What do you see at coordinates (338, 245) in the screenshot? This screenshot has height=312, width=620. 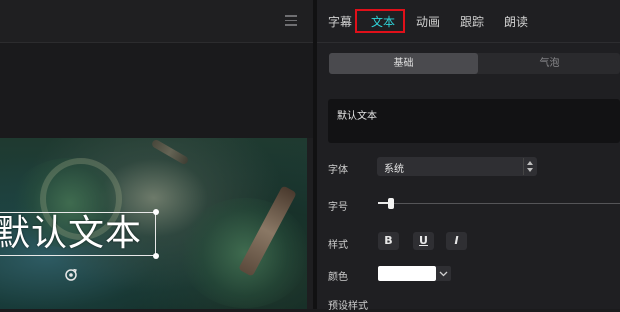 I see `style-label: 样式` at bounding box center [338, 245].